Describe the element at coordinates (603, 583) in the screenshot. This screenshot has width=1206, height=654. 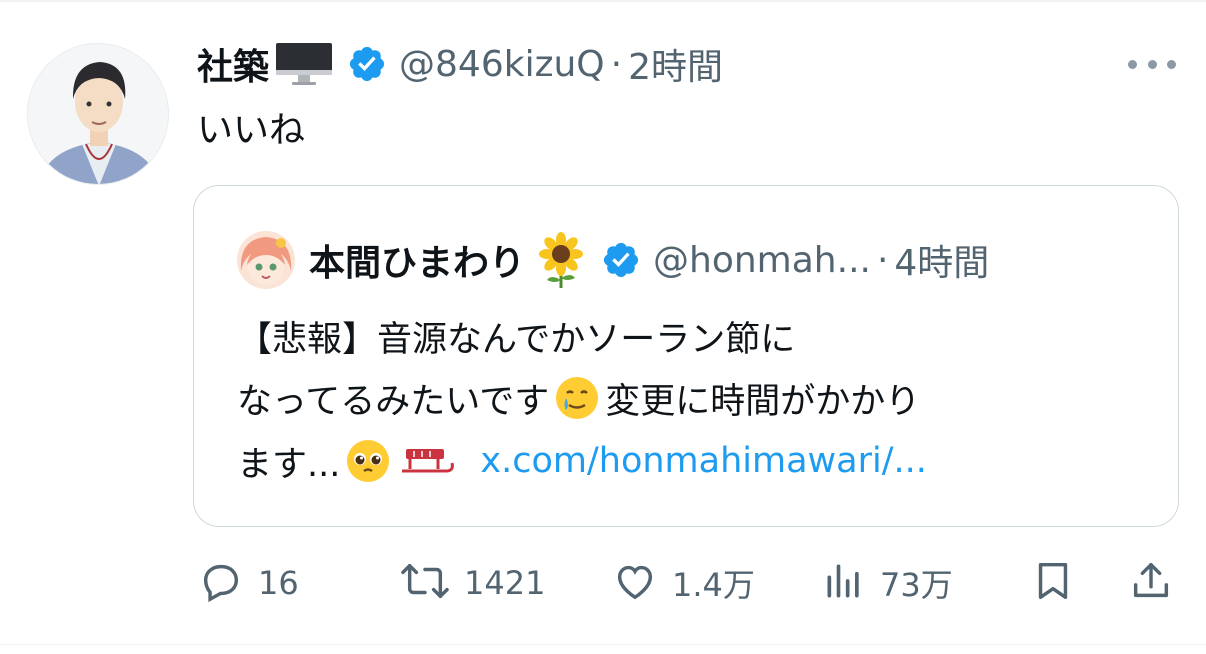
I see `action-bar: 16 1421 1.4万 73万` at that location.